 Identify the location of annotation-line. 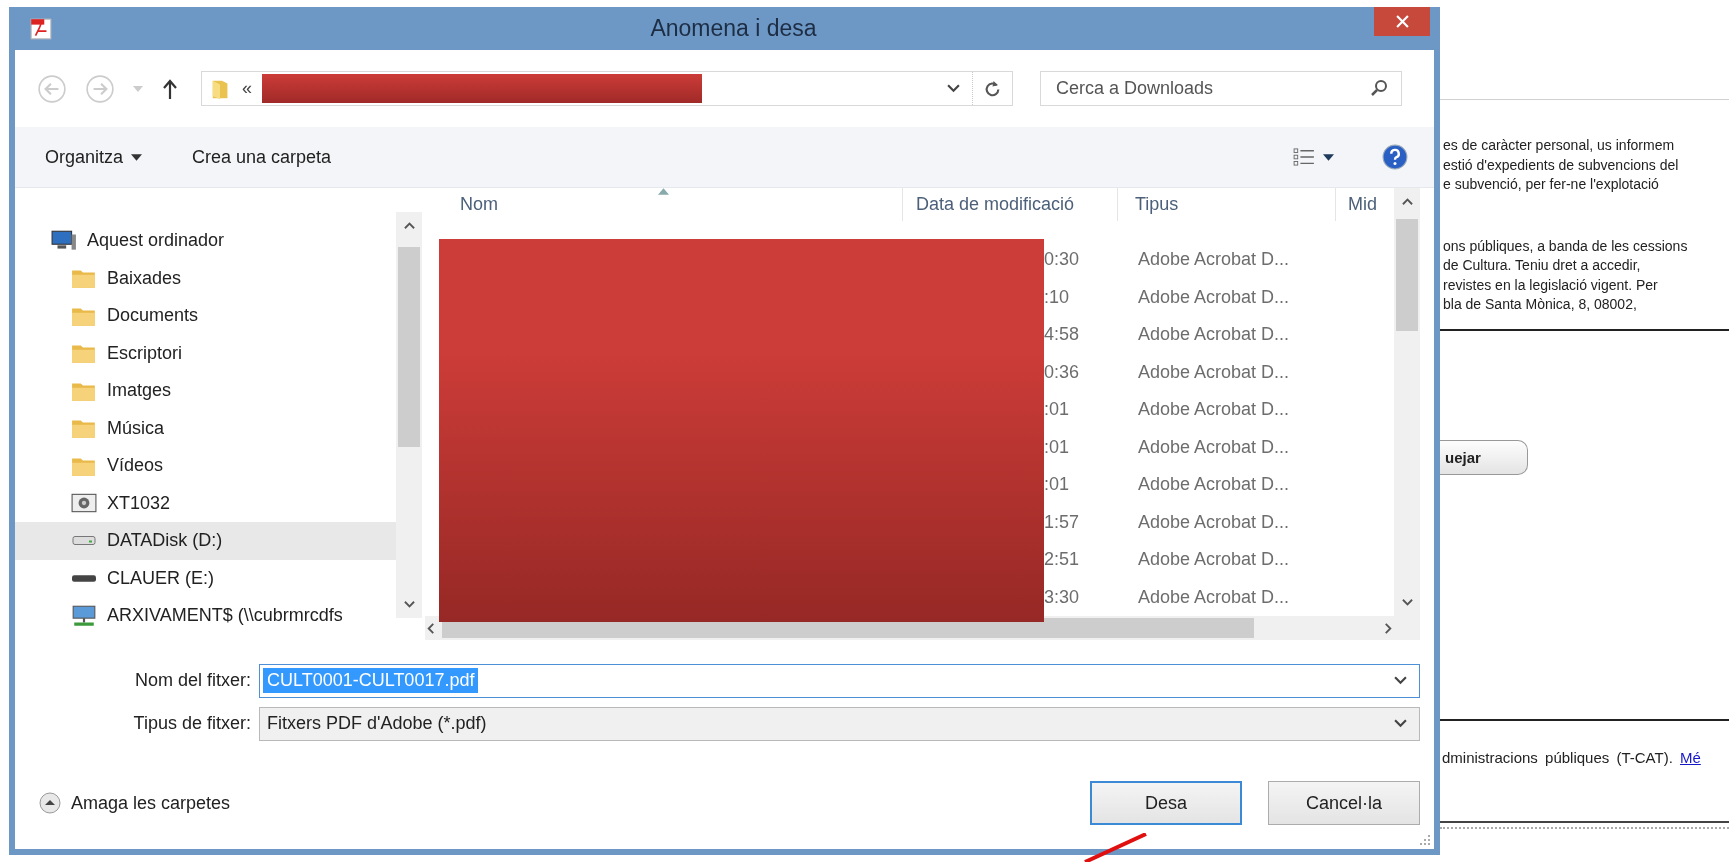
(1116, 847).